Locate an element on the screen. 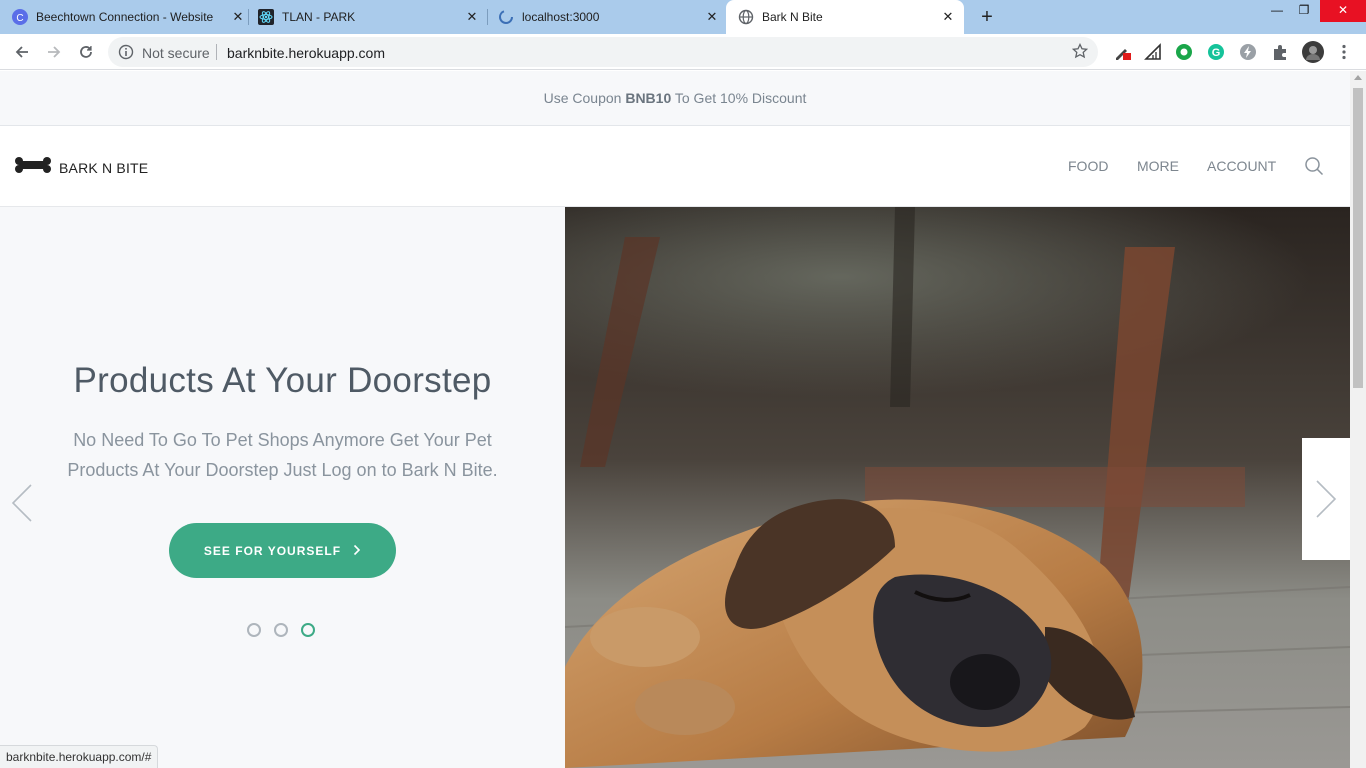 This screenshot has width=1366, height=768. carousel-indicators is located at coordinates (287, 630).